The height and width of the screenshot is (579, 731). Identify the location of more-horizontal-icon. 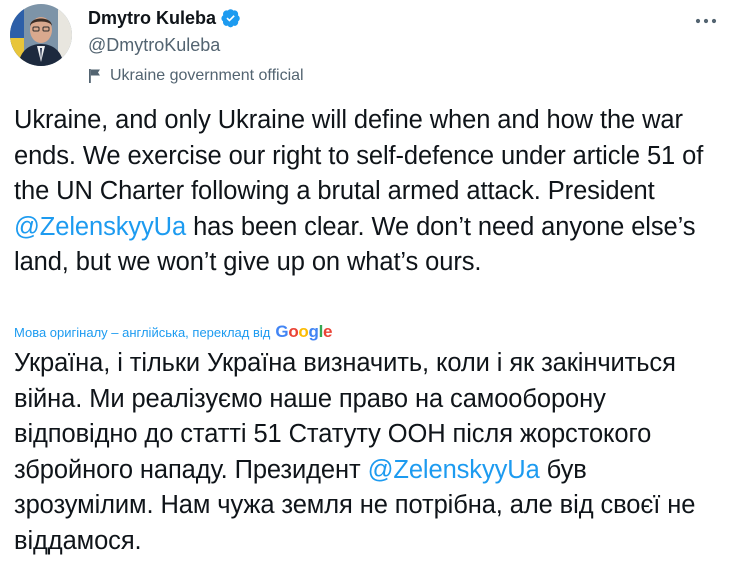
(706, 21).